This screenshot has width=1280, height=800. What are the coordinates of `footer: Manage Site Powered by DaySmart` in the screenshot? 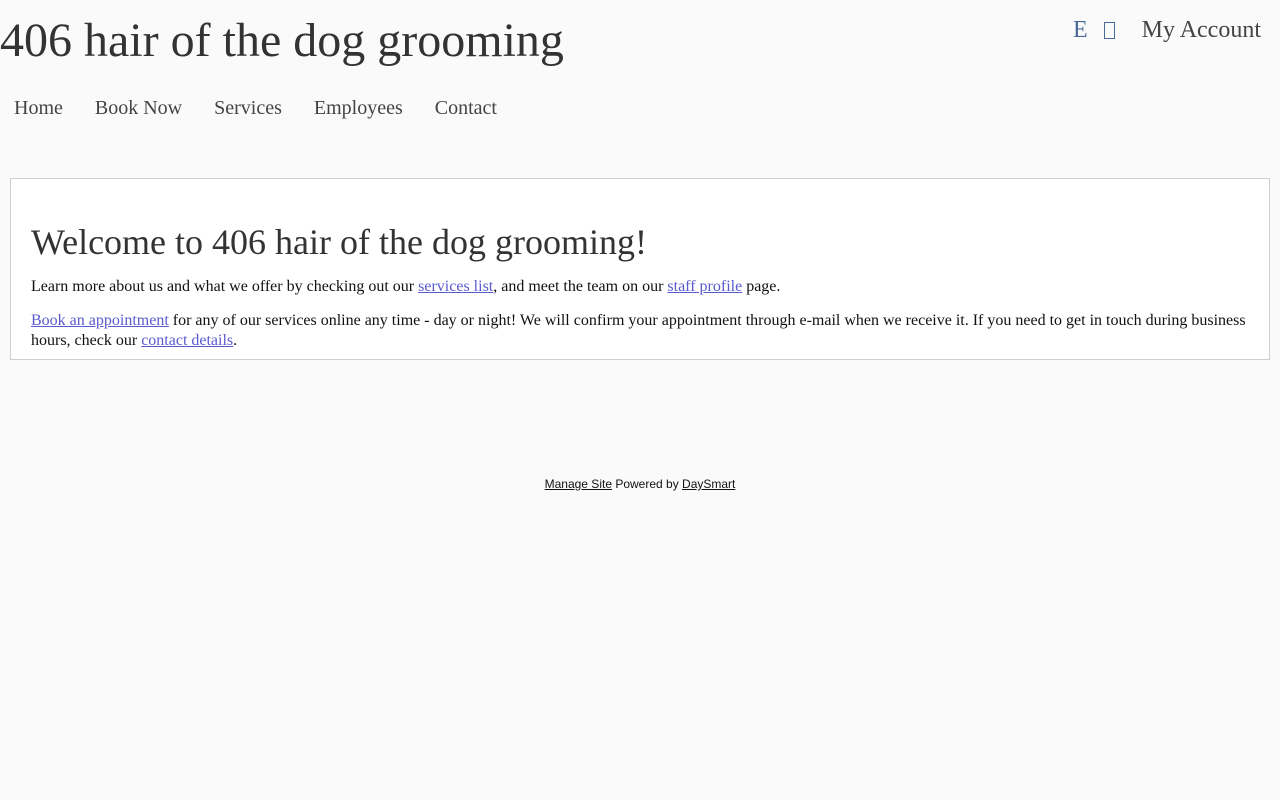 It's located at (640, 484).